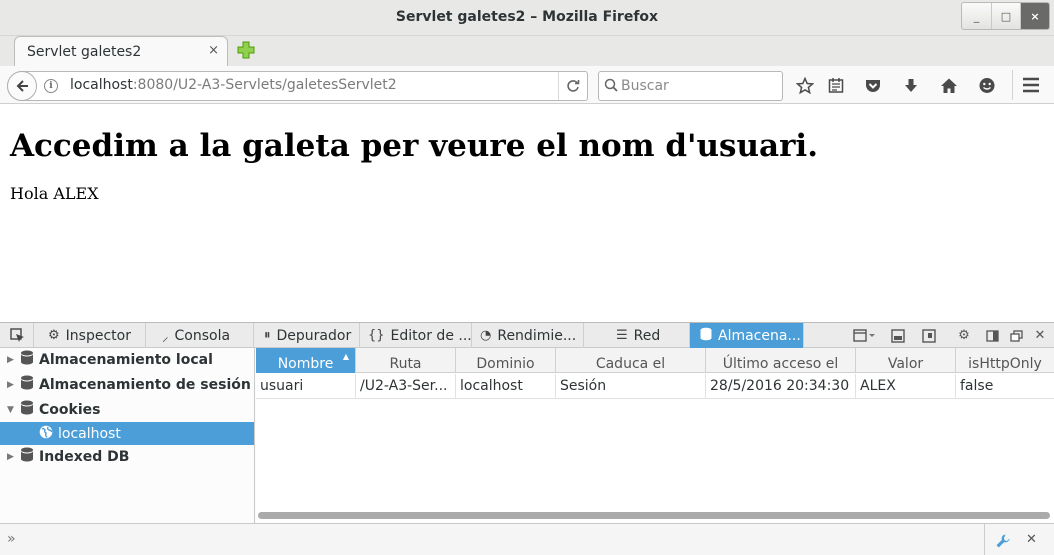  I want to click on column-header-valor: Valor, so click(906, 360).